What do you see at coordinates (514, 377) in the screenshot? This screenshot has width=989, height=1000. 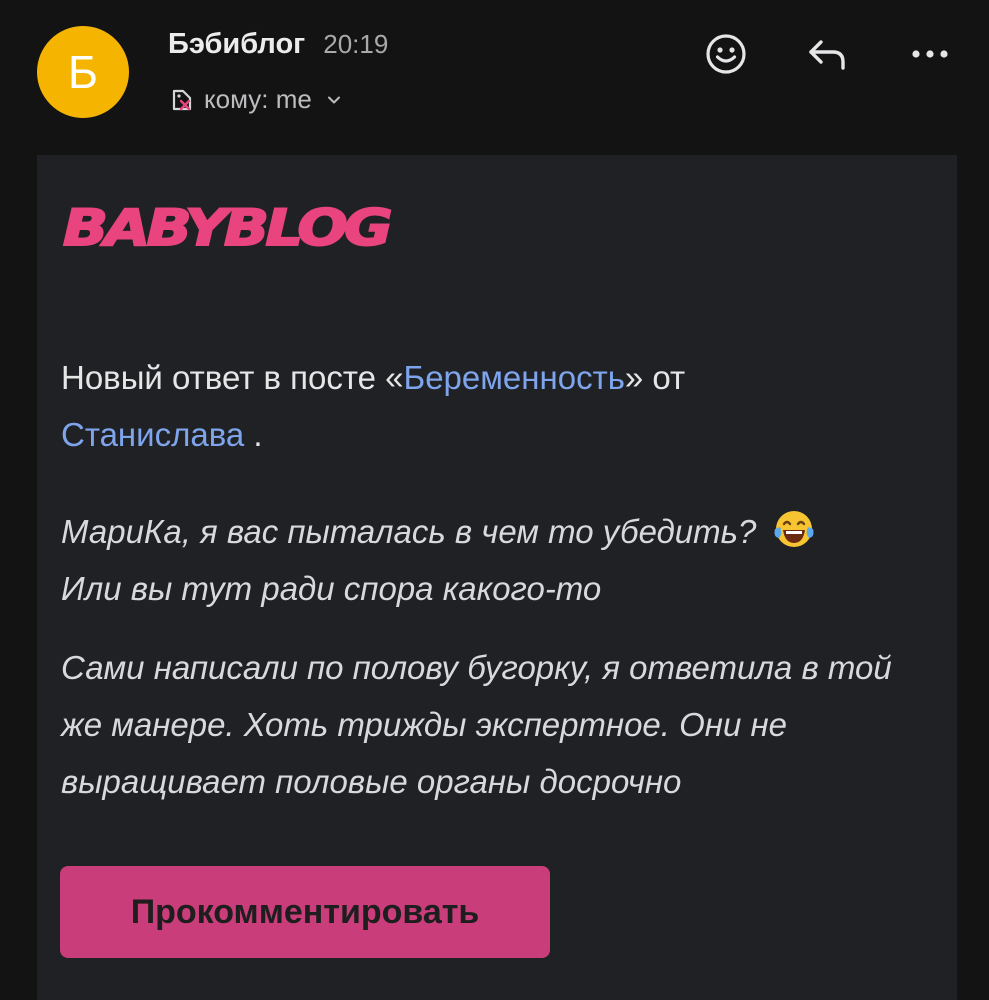 I see `post-link: Беременность` at bounding box center [514, 377].